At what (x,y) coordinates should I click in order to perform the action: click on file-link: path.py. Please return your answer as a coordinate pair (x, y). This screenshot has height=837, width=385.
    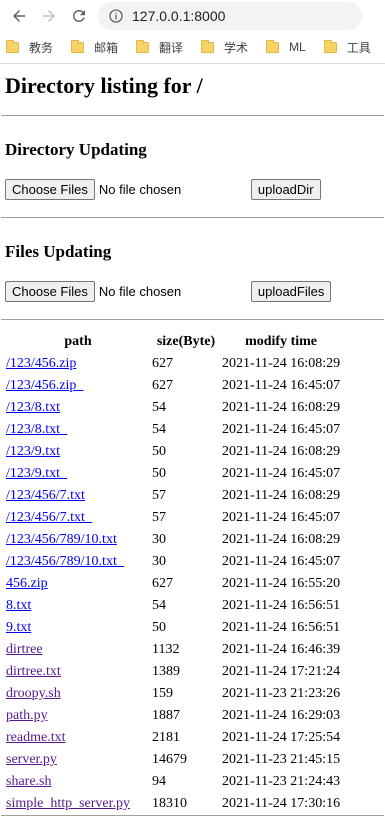
    Looking at the image, I should click on (27, 715).